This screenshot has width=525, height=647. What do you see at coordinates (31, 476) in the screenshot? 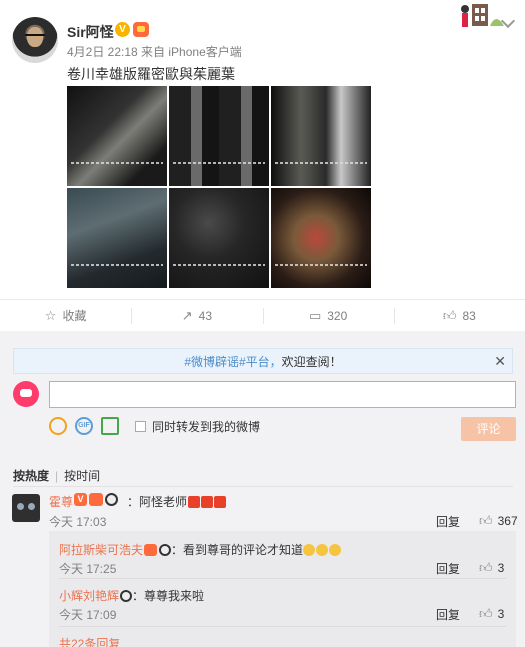
I see `sort-hot-tab: 按热度` at bounding box center [31, 476].